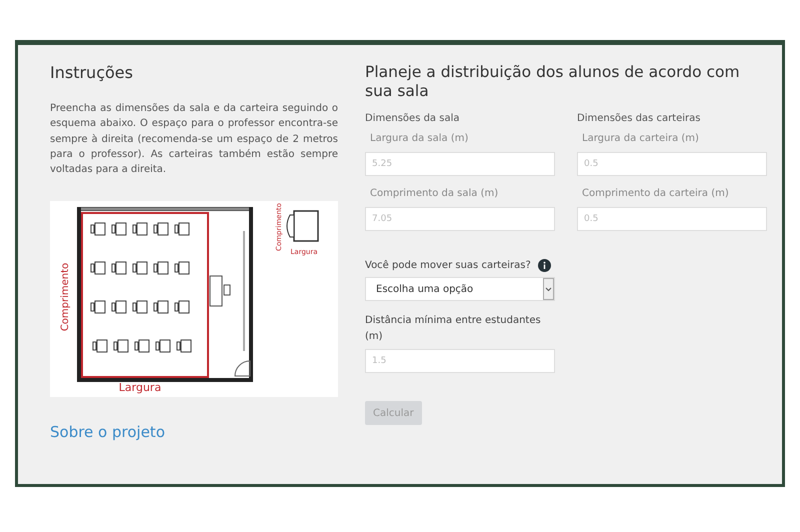  I want to click on field-label: Comprimento da carteira (m), so click(656, 193).